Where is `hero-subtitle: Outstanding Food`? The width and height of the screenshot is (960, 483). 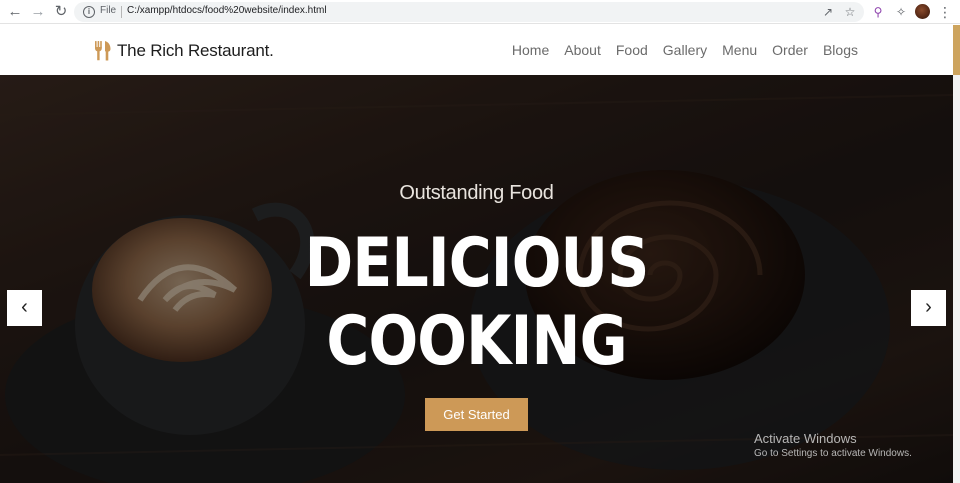 hero-subtitle: Outstanding Food is located at coordinates (476, 193).